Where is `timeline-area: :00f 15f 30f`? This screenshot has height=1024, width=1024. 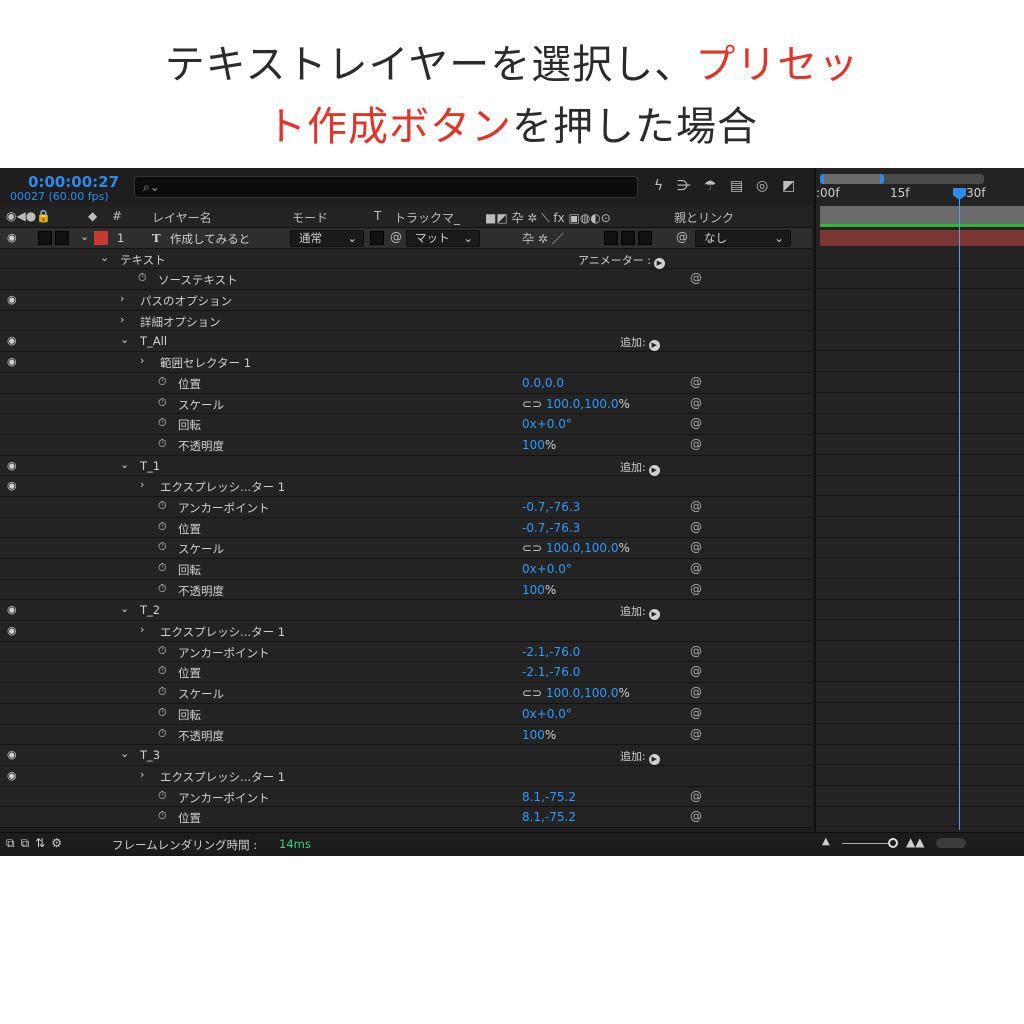
timeline-area: :00f 15f 30f is located at coordinates (919, 511).